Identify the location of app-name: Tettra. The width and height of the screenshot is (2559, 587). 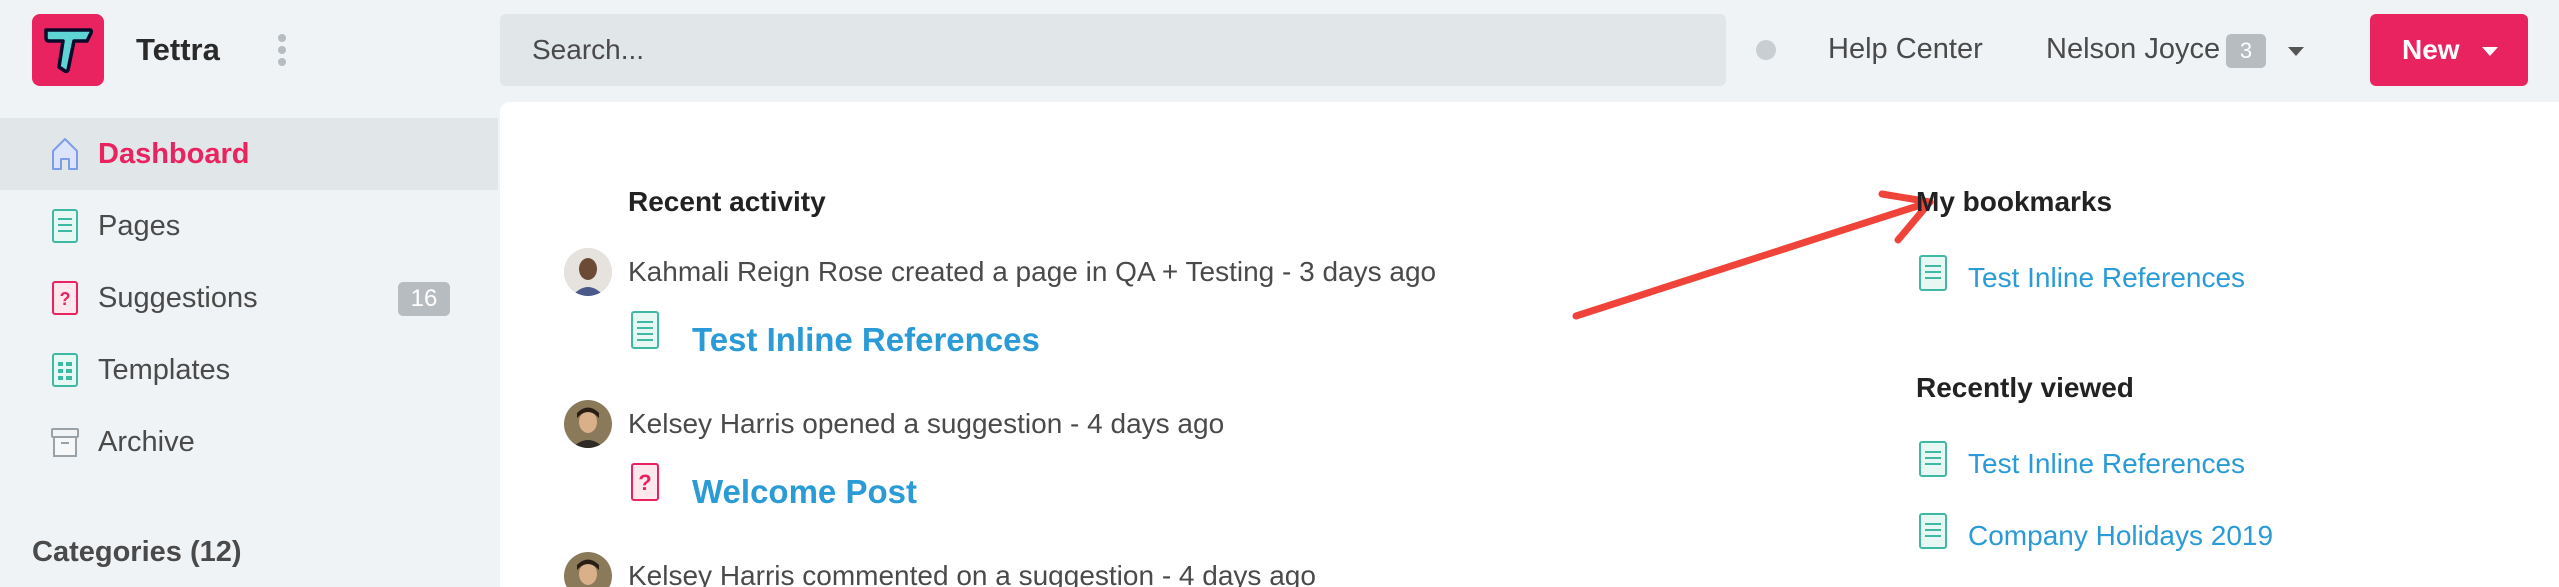
(178, 49).